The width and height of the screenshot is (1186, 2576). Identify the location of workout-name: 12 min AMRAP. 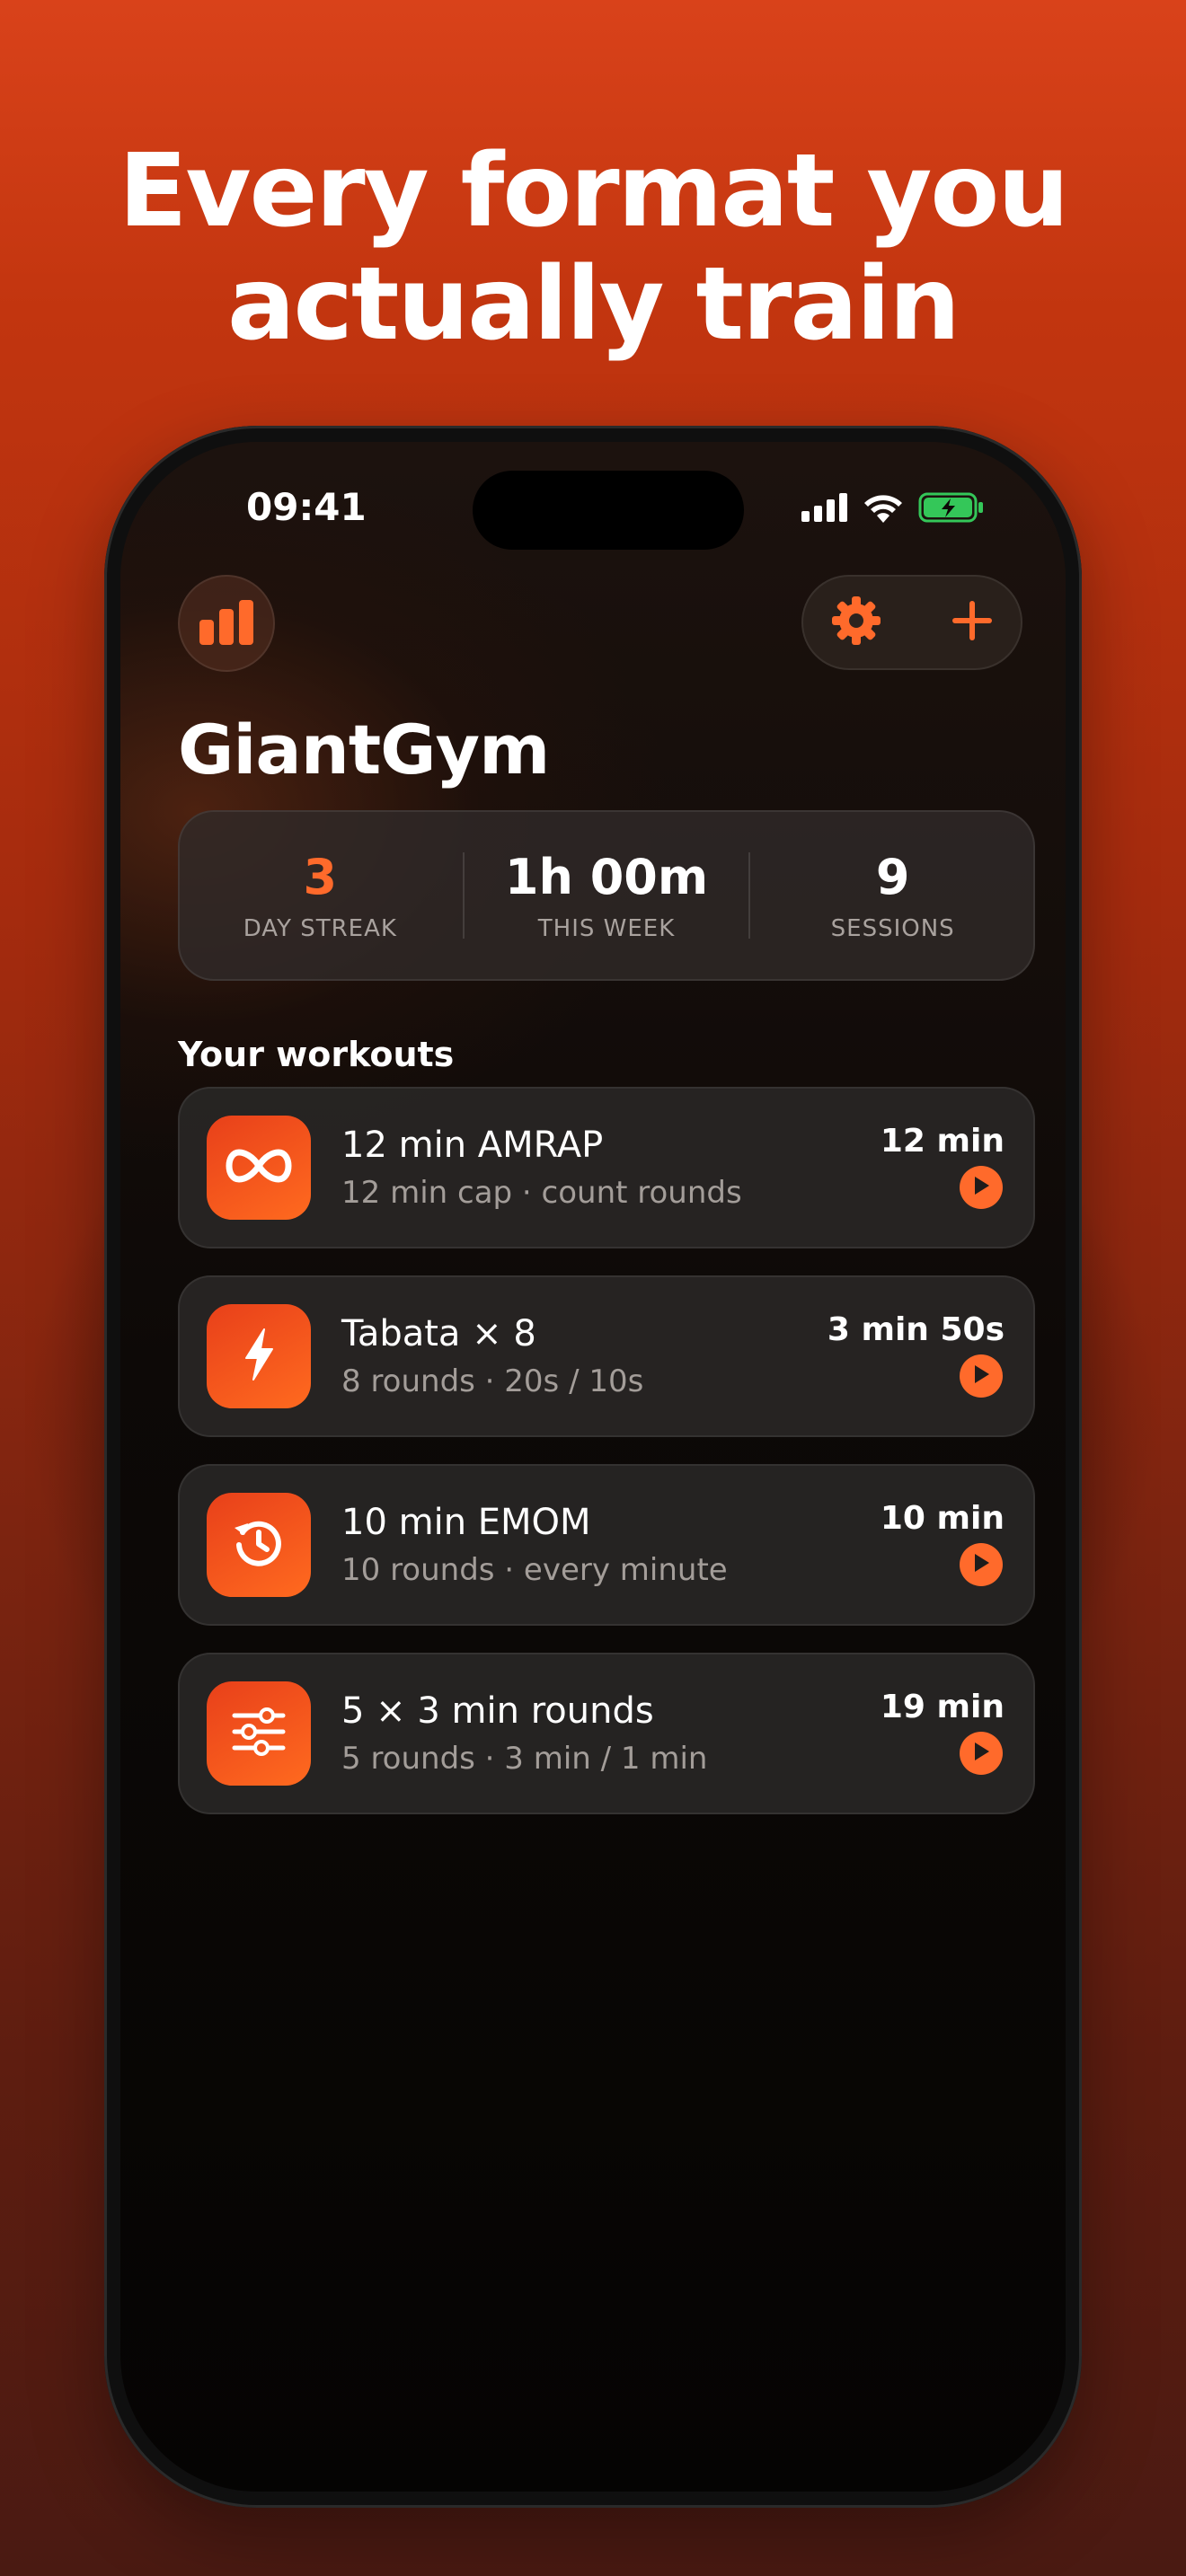
(472, 1145).